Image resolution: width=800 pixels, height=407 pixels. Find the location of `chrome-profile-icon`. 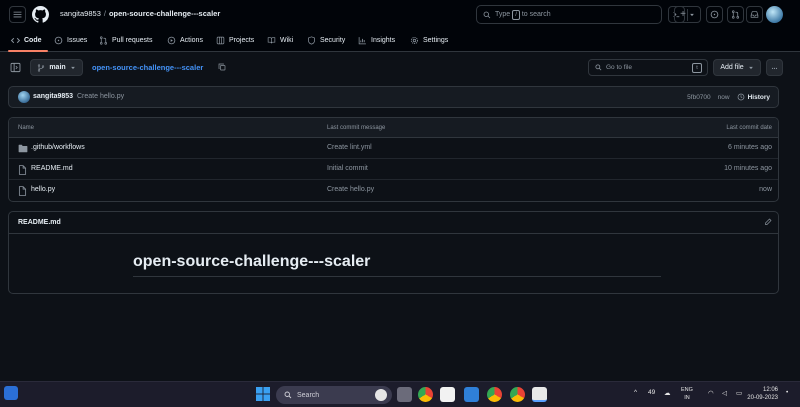

chrome-profile-icon is located at coordinates (494, 394).